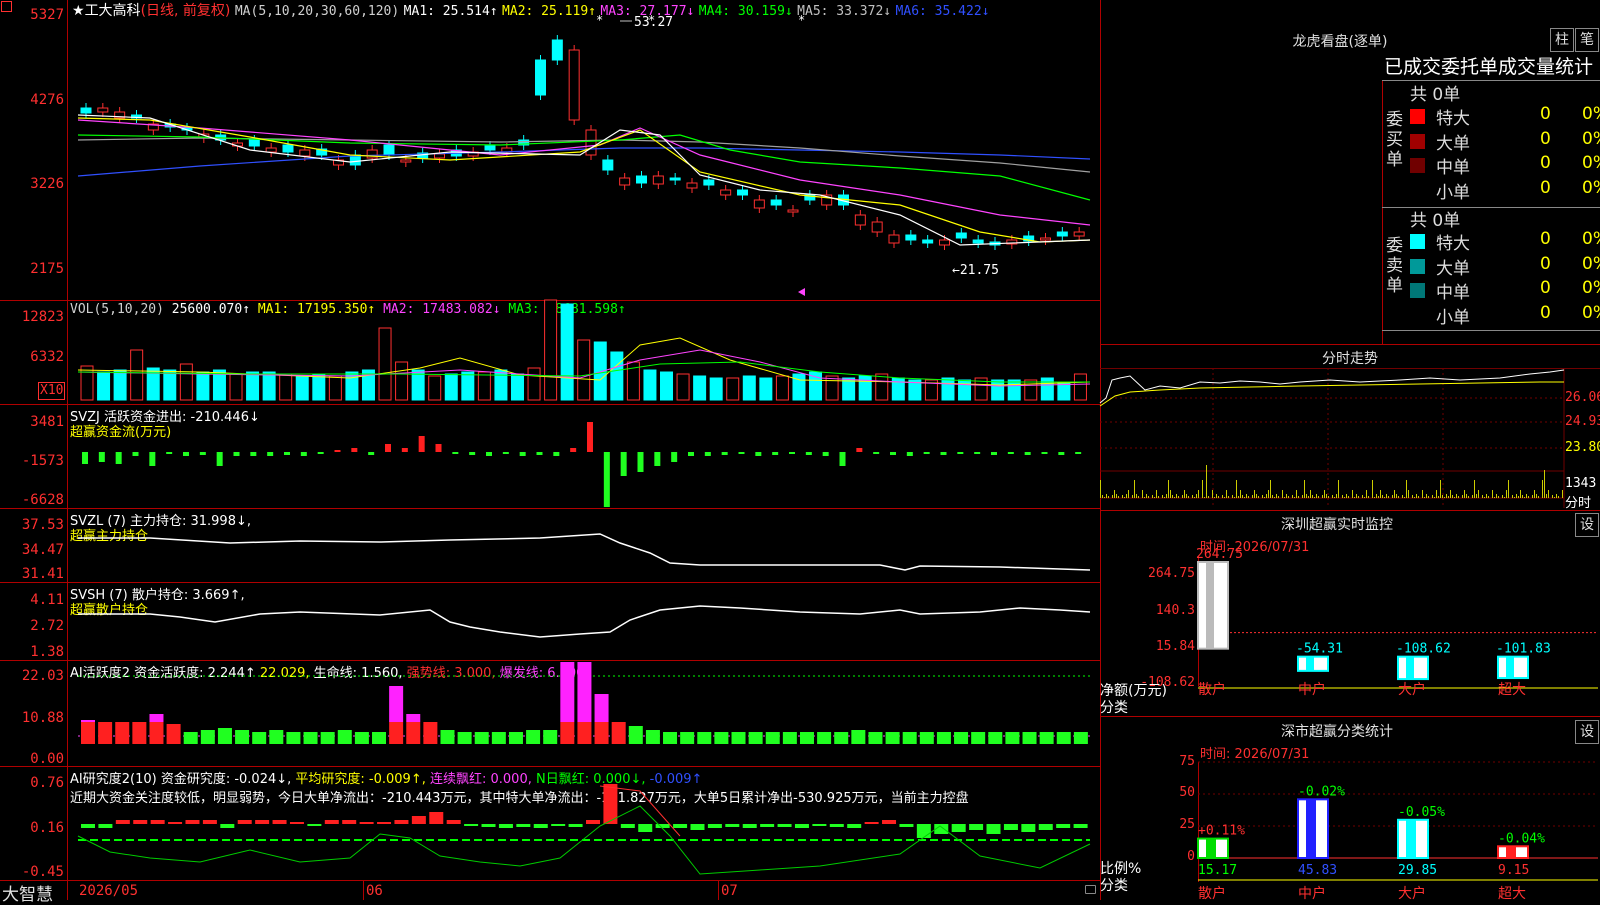 Image resolution: width=1600 pixels, height=905 pixels. What do you see at coordinates (582, 464) in the screenshot?
I see `fund-flow-chart` at bounding box center [582, 464].